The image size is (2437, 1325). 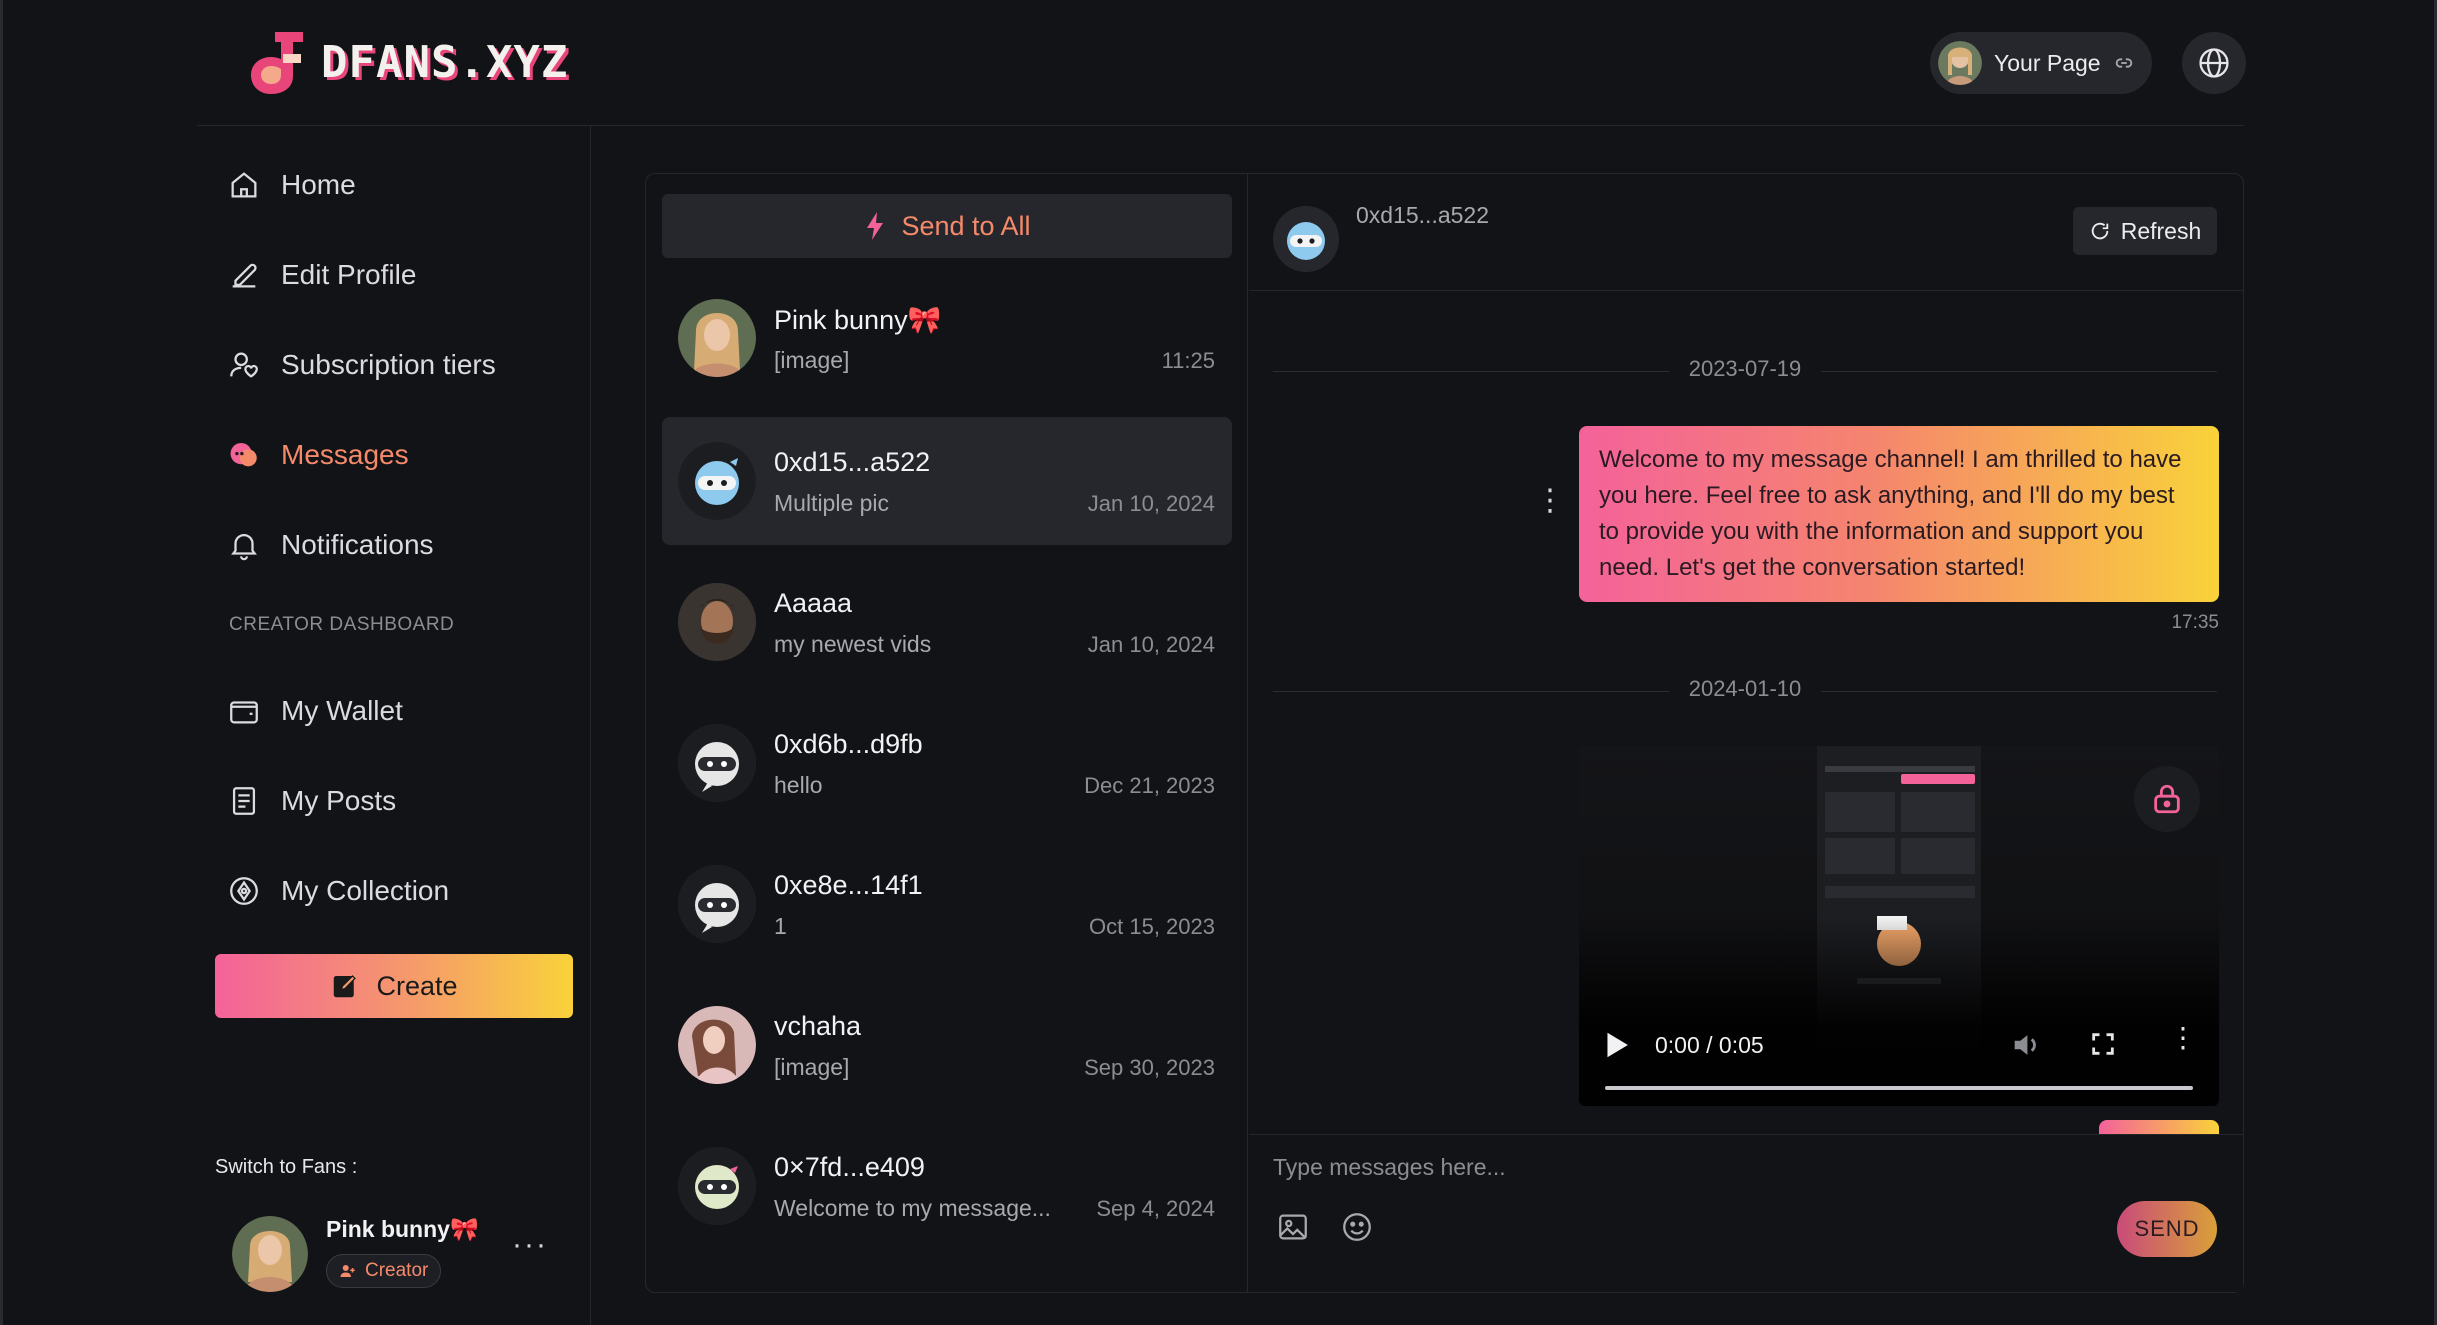 I want to click on sidebar-item-notifications: Notifications, so click(x=397, y=545).